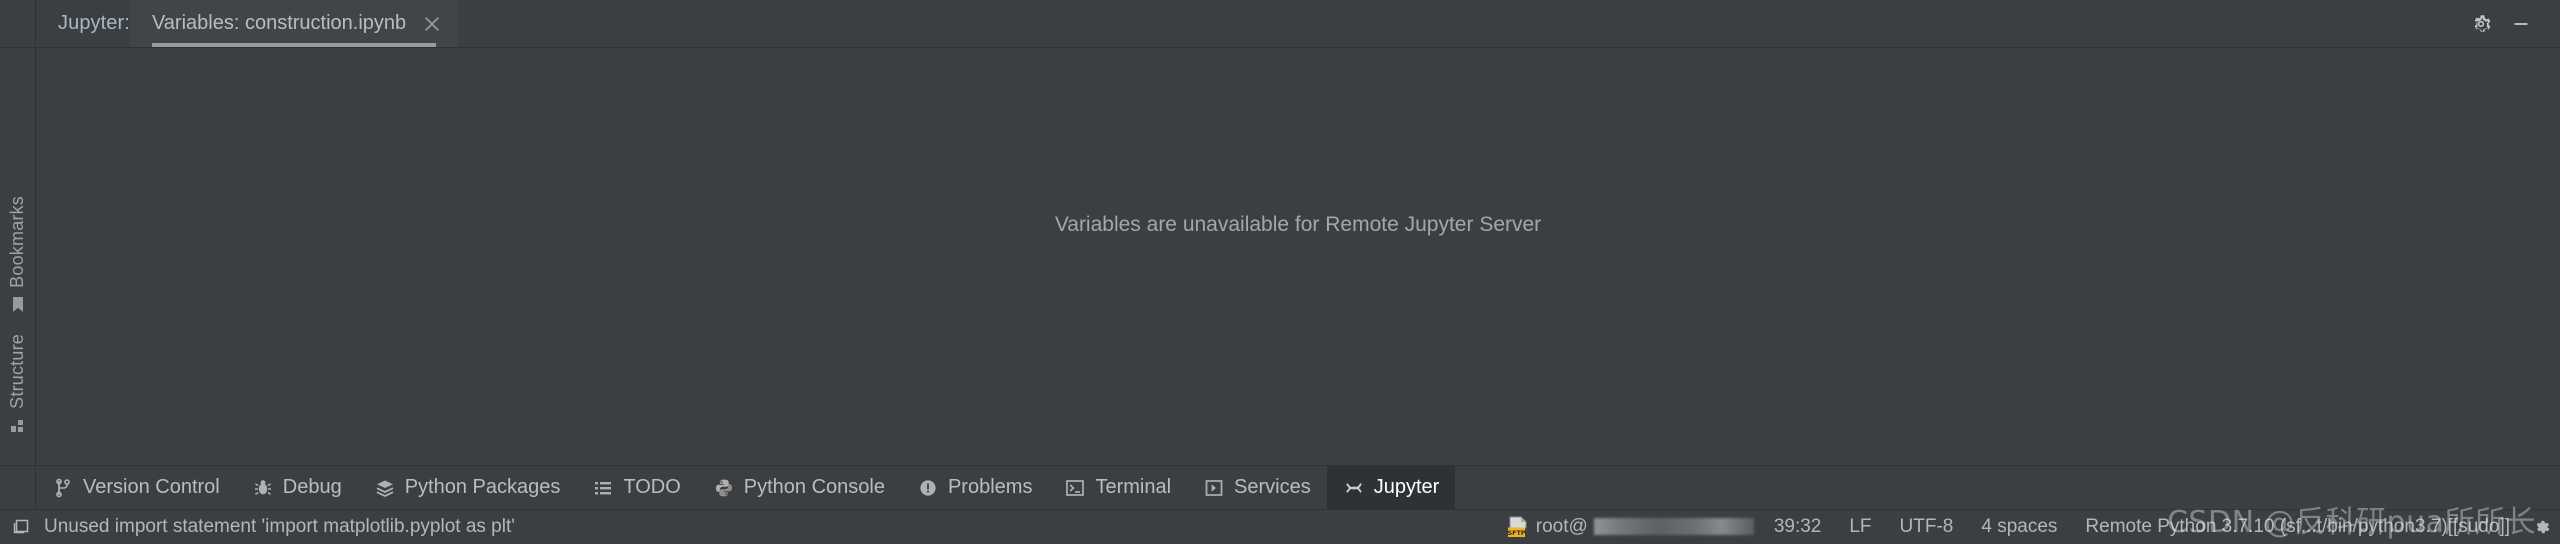 Image resolution: width=2560 pixels, height=544 pixels. I want to click on sftp-deployment-indicator: SFTP root@, so click(1628, 527).